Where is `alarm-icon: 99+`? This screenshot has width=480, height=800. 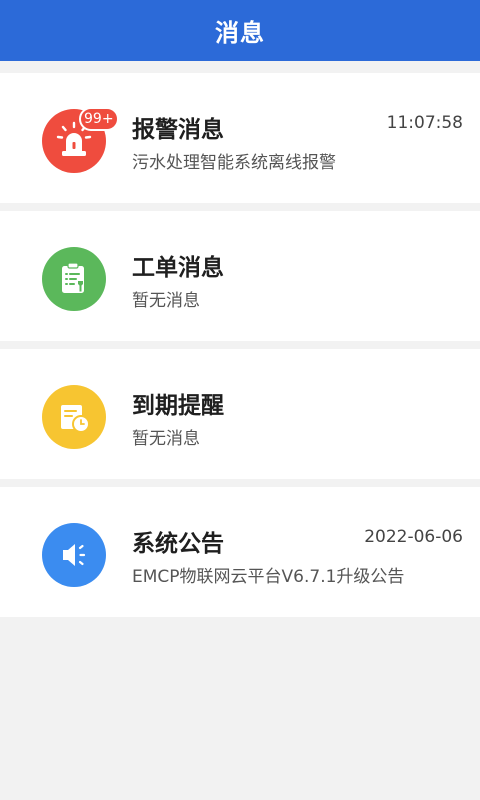 alarm-icon: 99+ is located at coordinates (80, 140).